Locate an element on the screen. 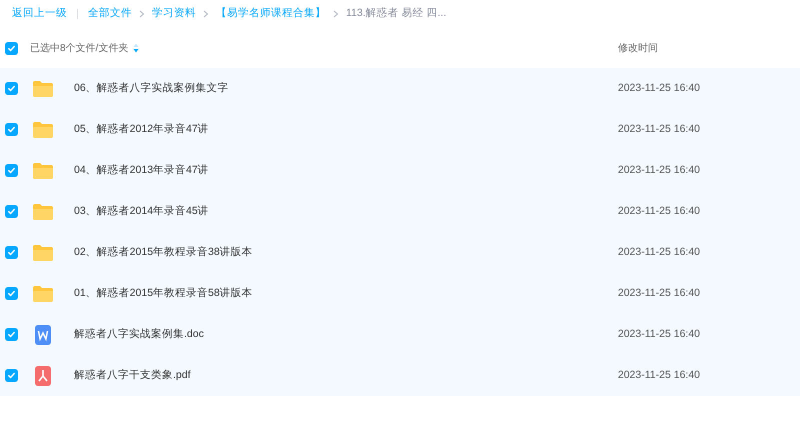  file-name: 04、解惑者2013年录音47讲 is located at coordinates (141, 170).